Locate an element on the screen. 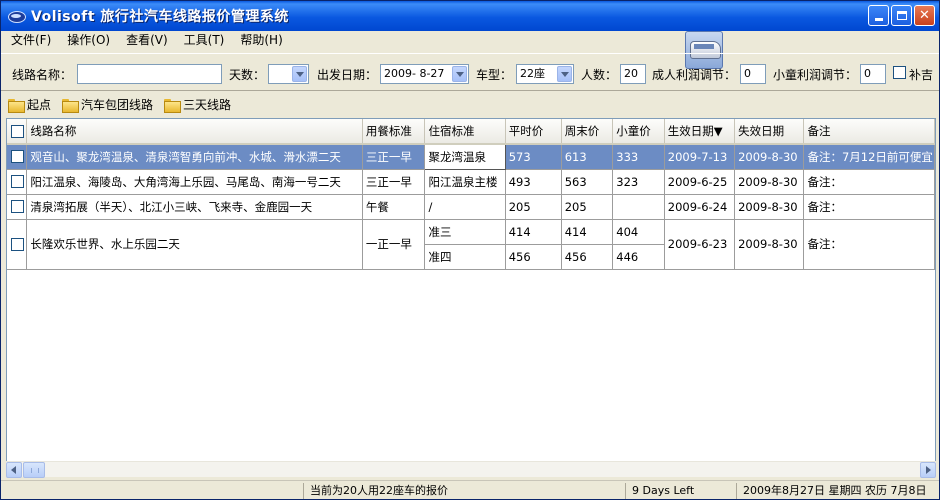  vehicle-type-label: 车型： is located at coordinates (494, 75).